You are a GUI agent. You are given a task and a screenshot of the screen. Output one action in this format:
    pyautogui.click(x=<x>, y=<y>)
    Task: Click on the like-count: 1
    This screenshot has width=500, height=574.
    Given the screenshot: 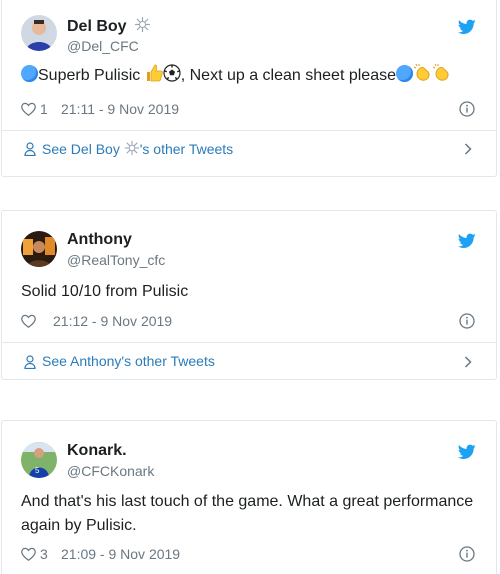 What is the action you would take?
    pyautogui.click(x=44, y=109)
    